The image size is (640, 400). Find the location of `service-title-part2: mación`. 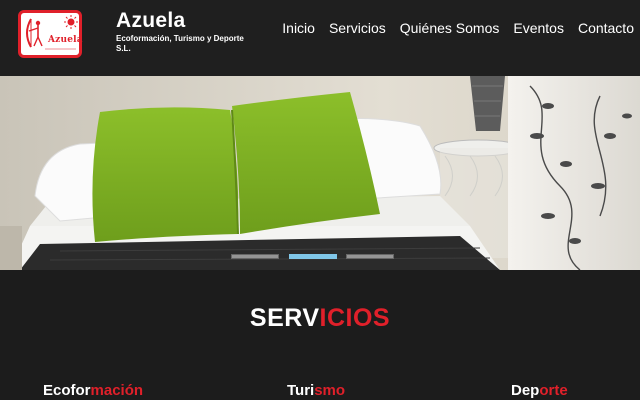

service-title-part2: mación is located at coordinates (117, 390).